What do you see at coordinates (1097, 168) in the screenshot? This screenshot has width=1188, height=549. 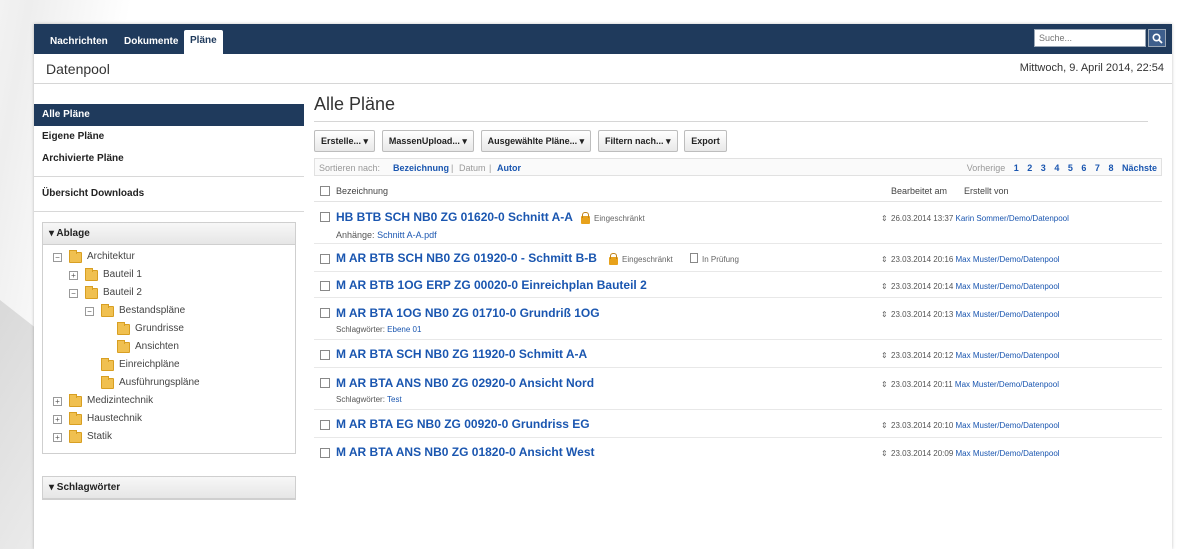 I see `pager-page-7: 7` at bounding box center [1097, 168].